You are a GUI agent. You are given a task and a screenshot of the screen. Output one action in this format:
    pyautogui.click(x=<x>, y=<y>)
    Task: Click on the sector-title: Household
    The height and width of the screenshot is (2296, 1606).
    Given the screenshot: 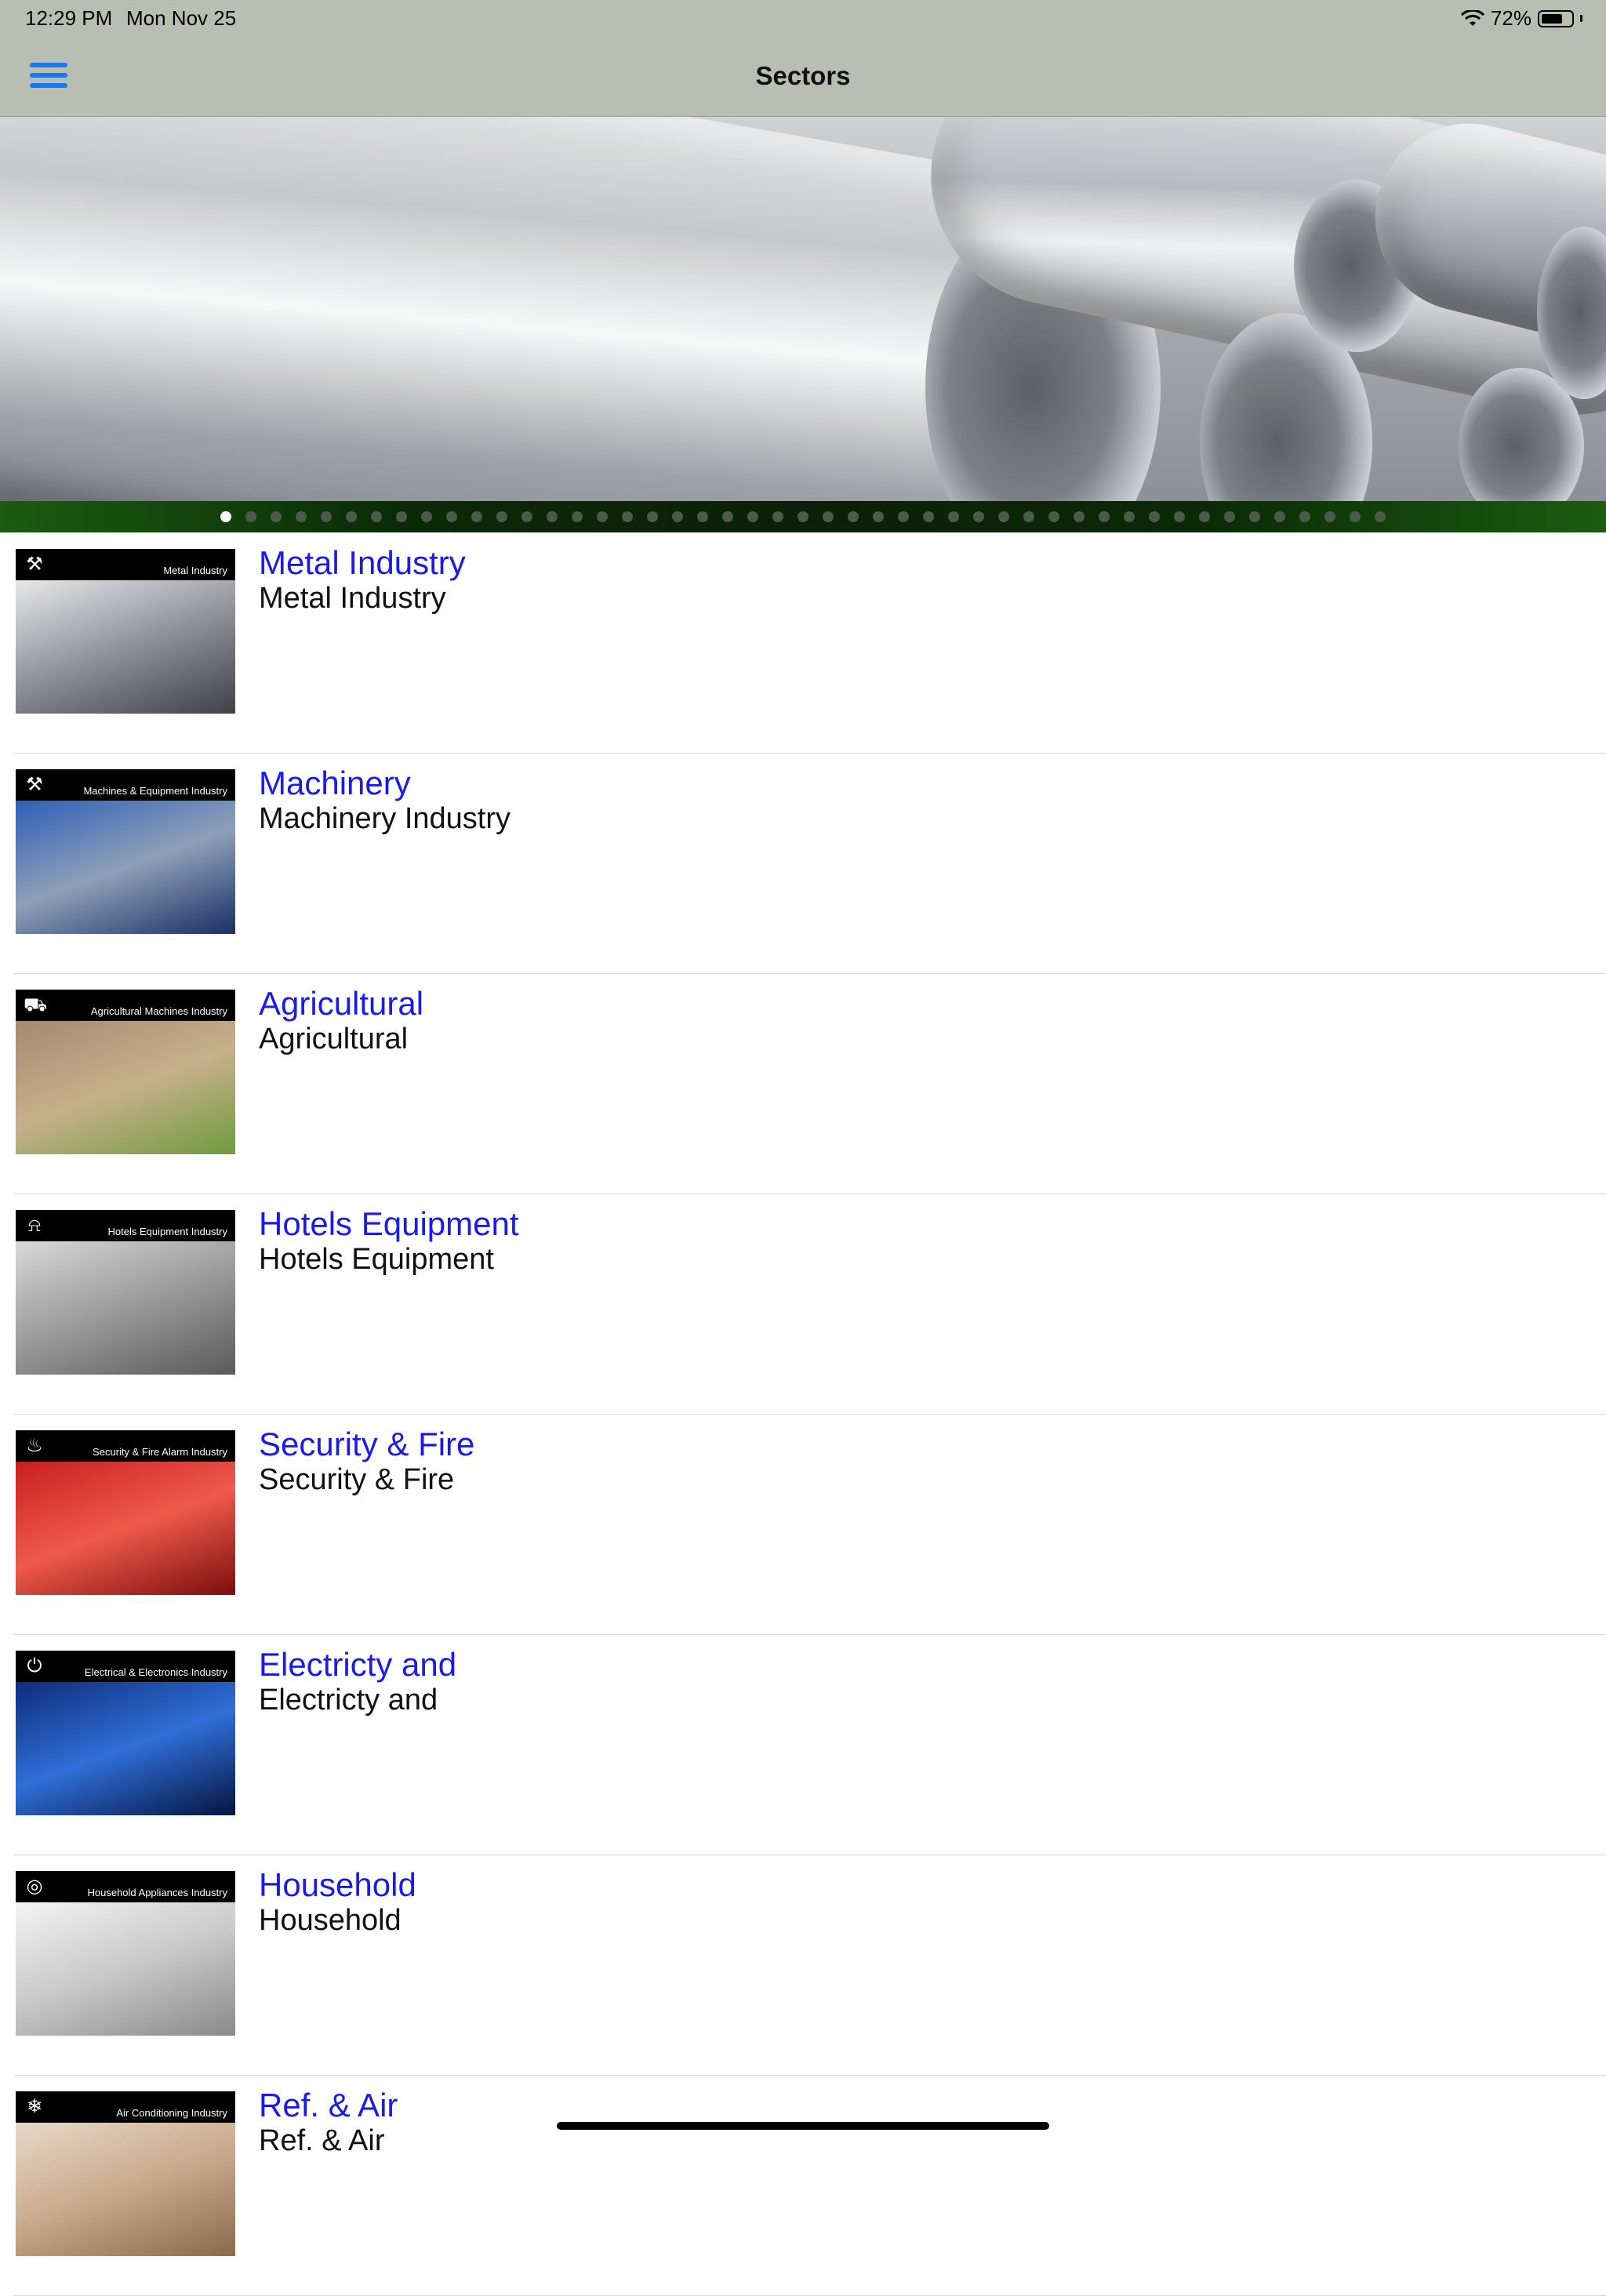 What is the action you would take?
    pyautogui.click(x=337, y=1885)
    